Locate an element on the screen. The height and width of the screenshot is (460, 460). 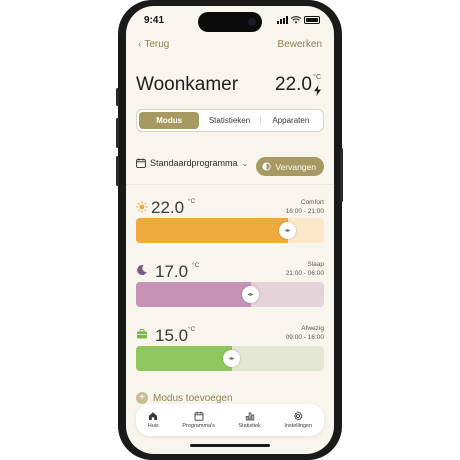
tabbar-label-huis: Huis is located at coordinates (153, 426).